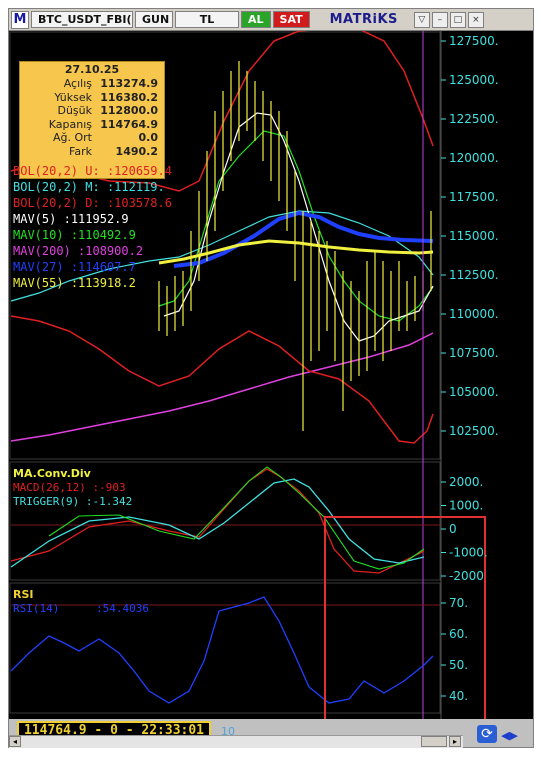  I want to click on bollinger-lower-line, so click(222, 379).